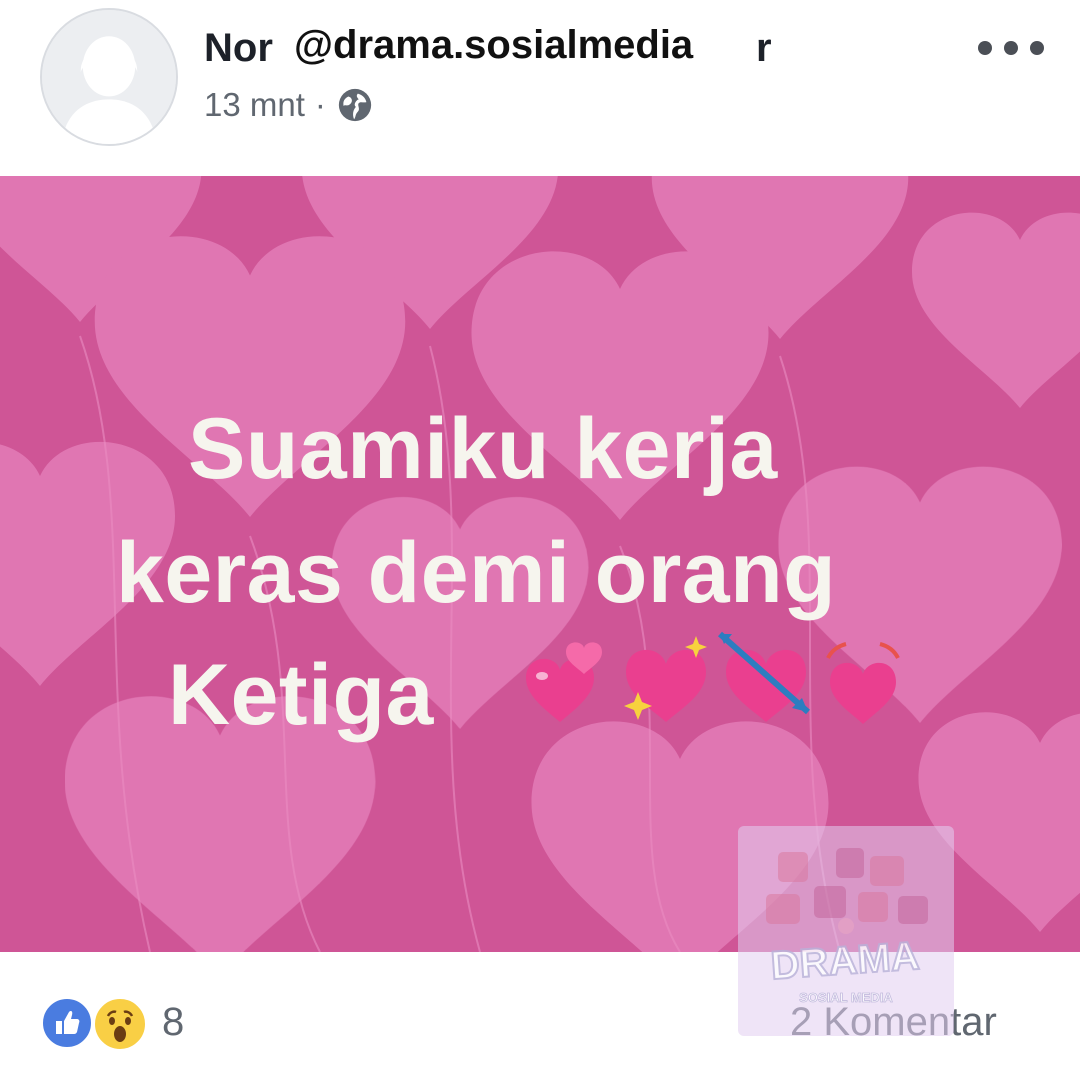 The width and height of the screenshot is (1080, 1081). What do you see at coordinates (564, 682) in the screenshot?
I see `two-hearts-icon` at bounding box center [564, 682].